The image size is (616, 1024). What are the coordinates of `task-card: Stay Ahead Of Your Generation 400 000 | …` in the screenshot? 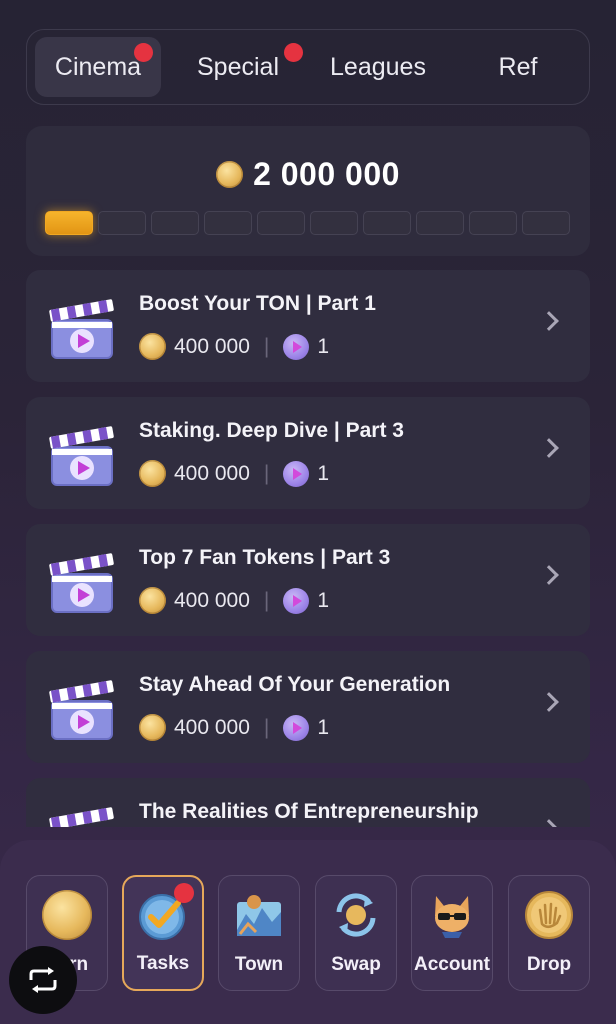 It's located at (308, 707).